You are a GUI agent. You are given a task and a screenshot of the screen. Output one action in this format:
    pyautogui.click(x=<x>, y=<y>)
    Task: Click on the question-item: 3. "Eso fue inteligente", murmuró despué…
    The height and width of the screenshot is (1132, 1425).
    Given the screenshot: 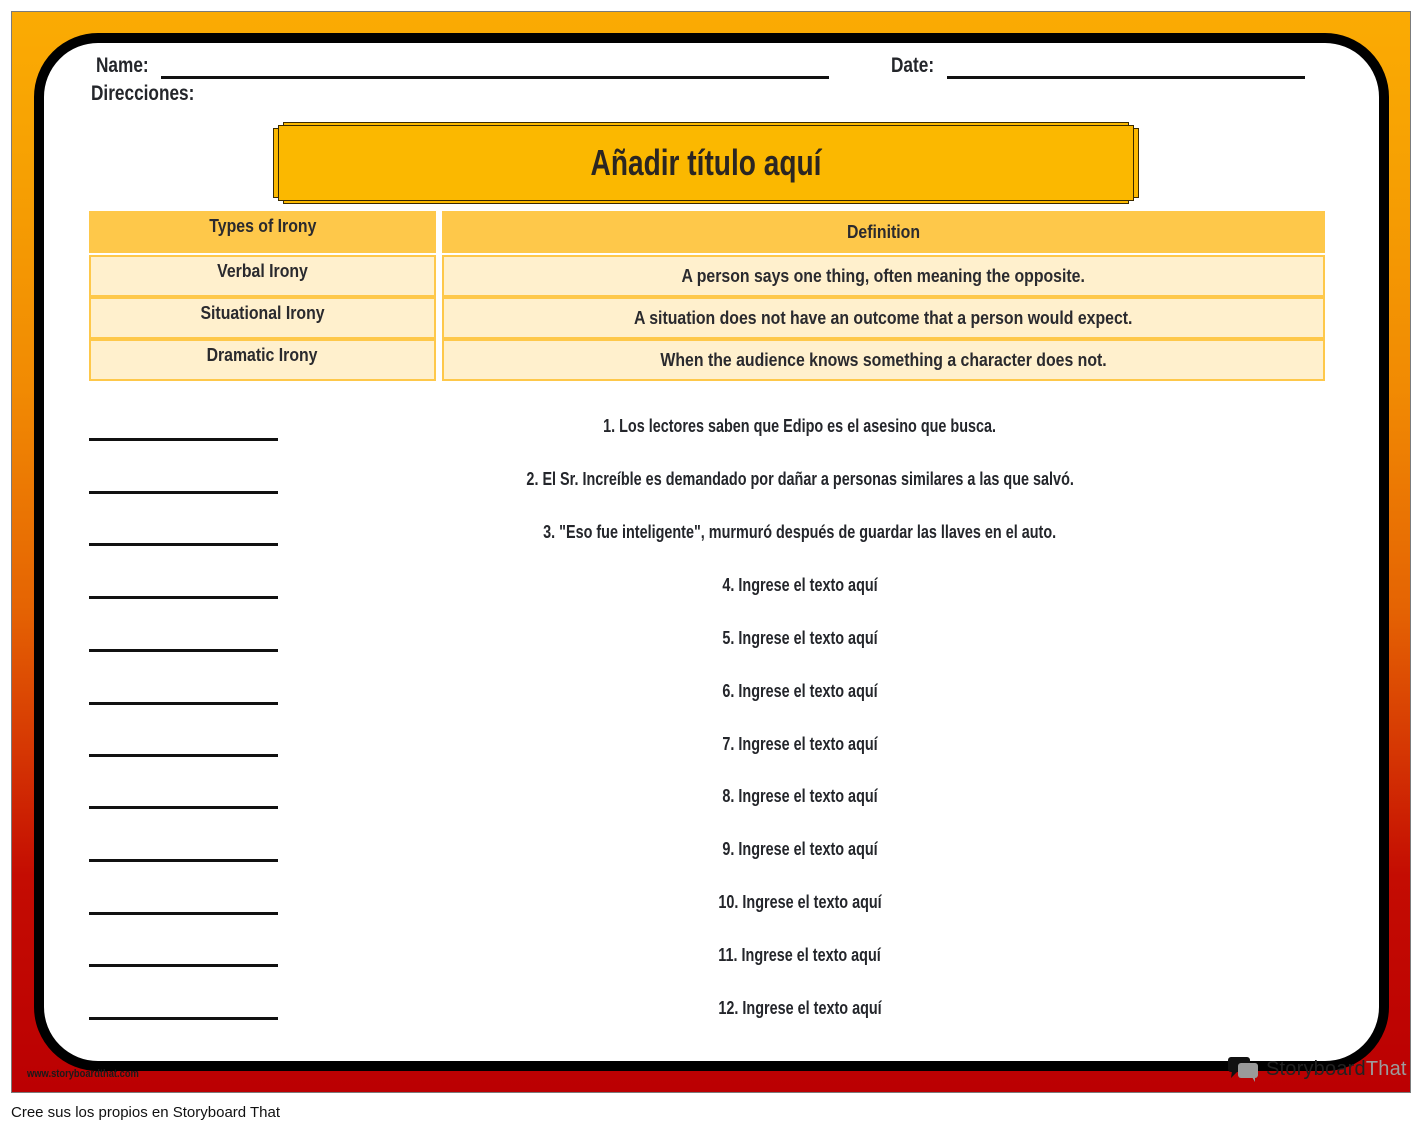 What is the action you would take?
    pyautogui.click(x=800, y=532)
    